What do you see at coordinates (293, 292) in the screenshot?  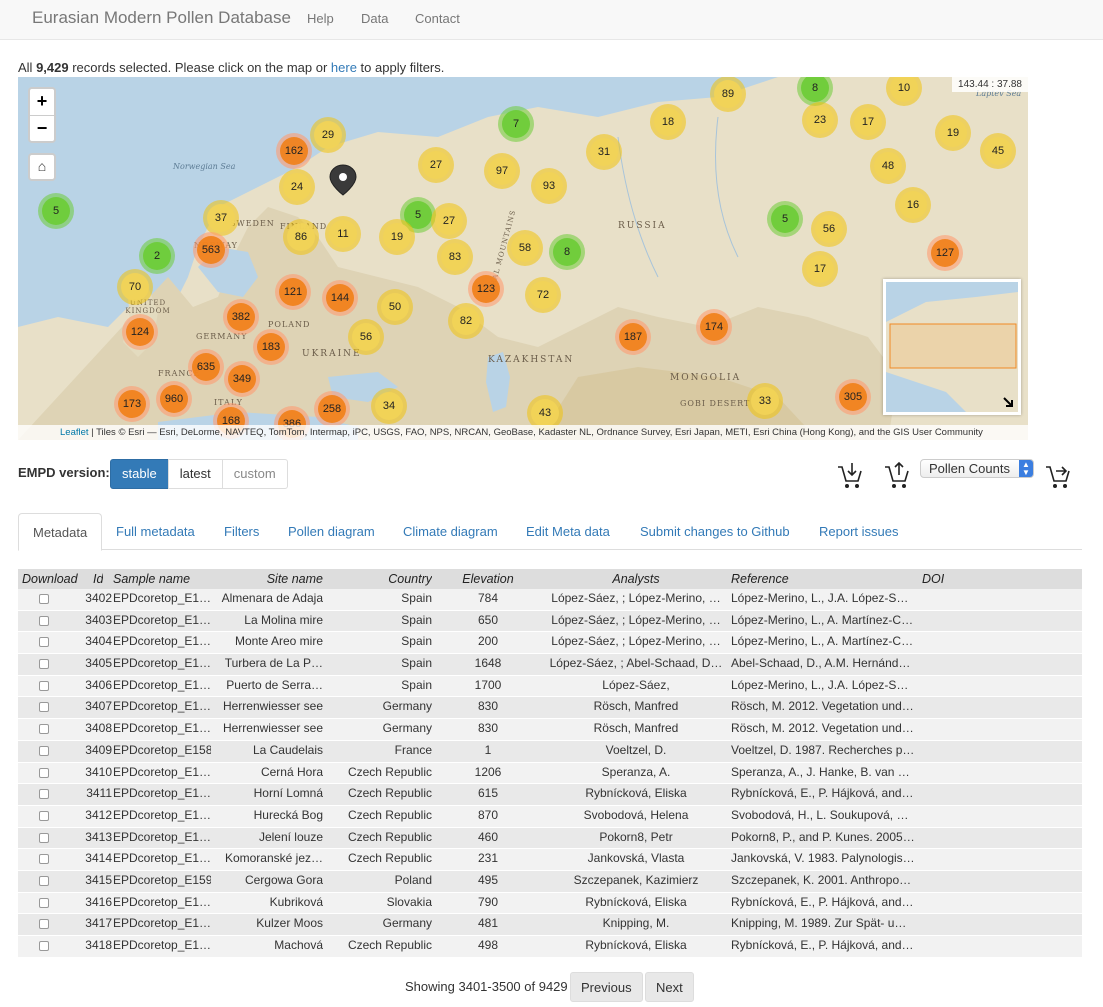 I see `map-cluster: 121` at bounding box center [293, 292].